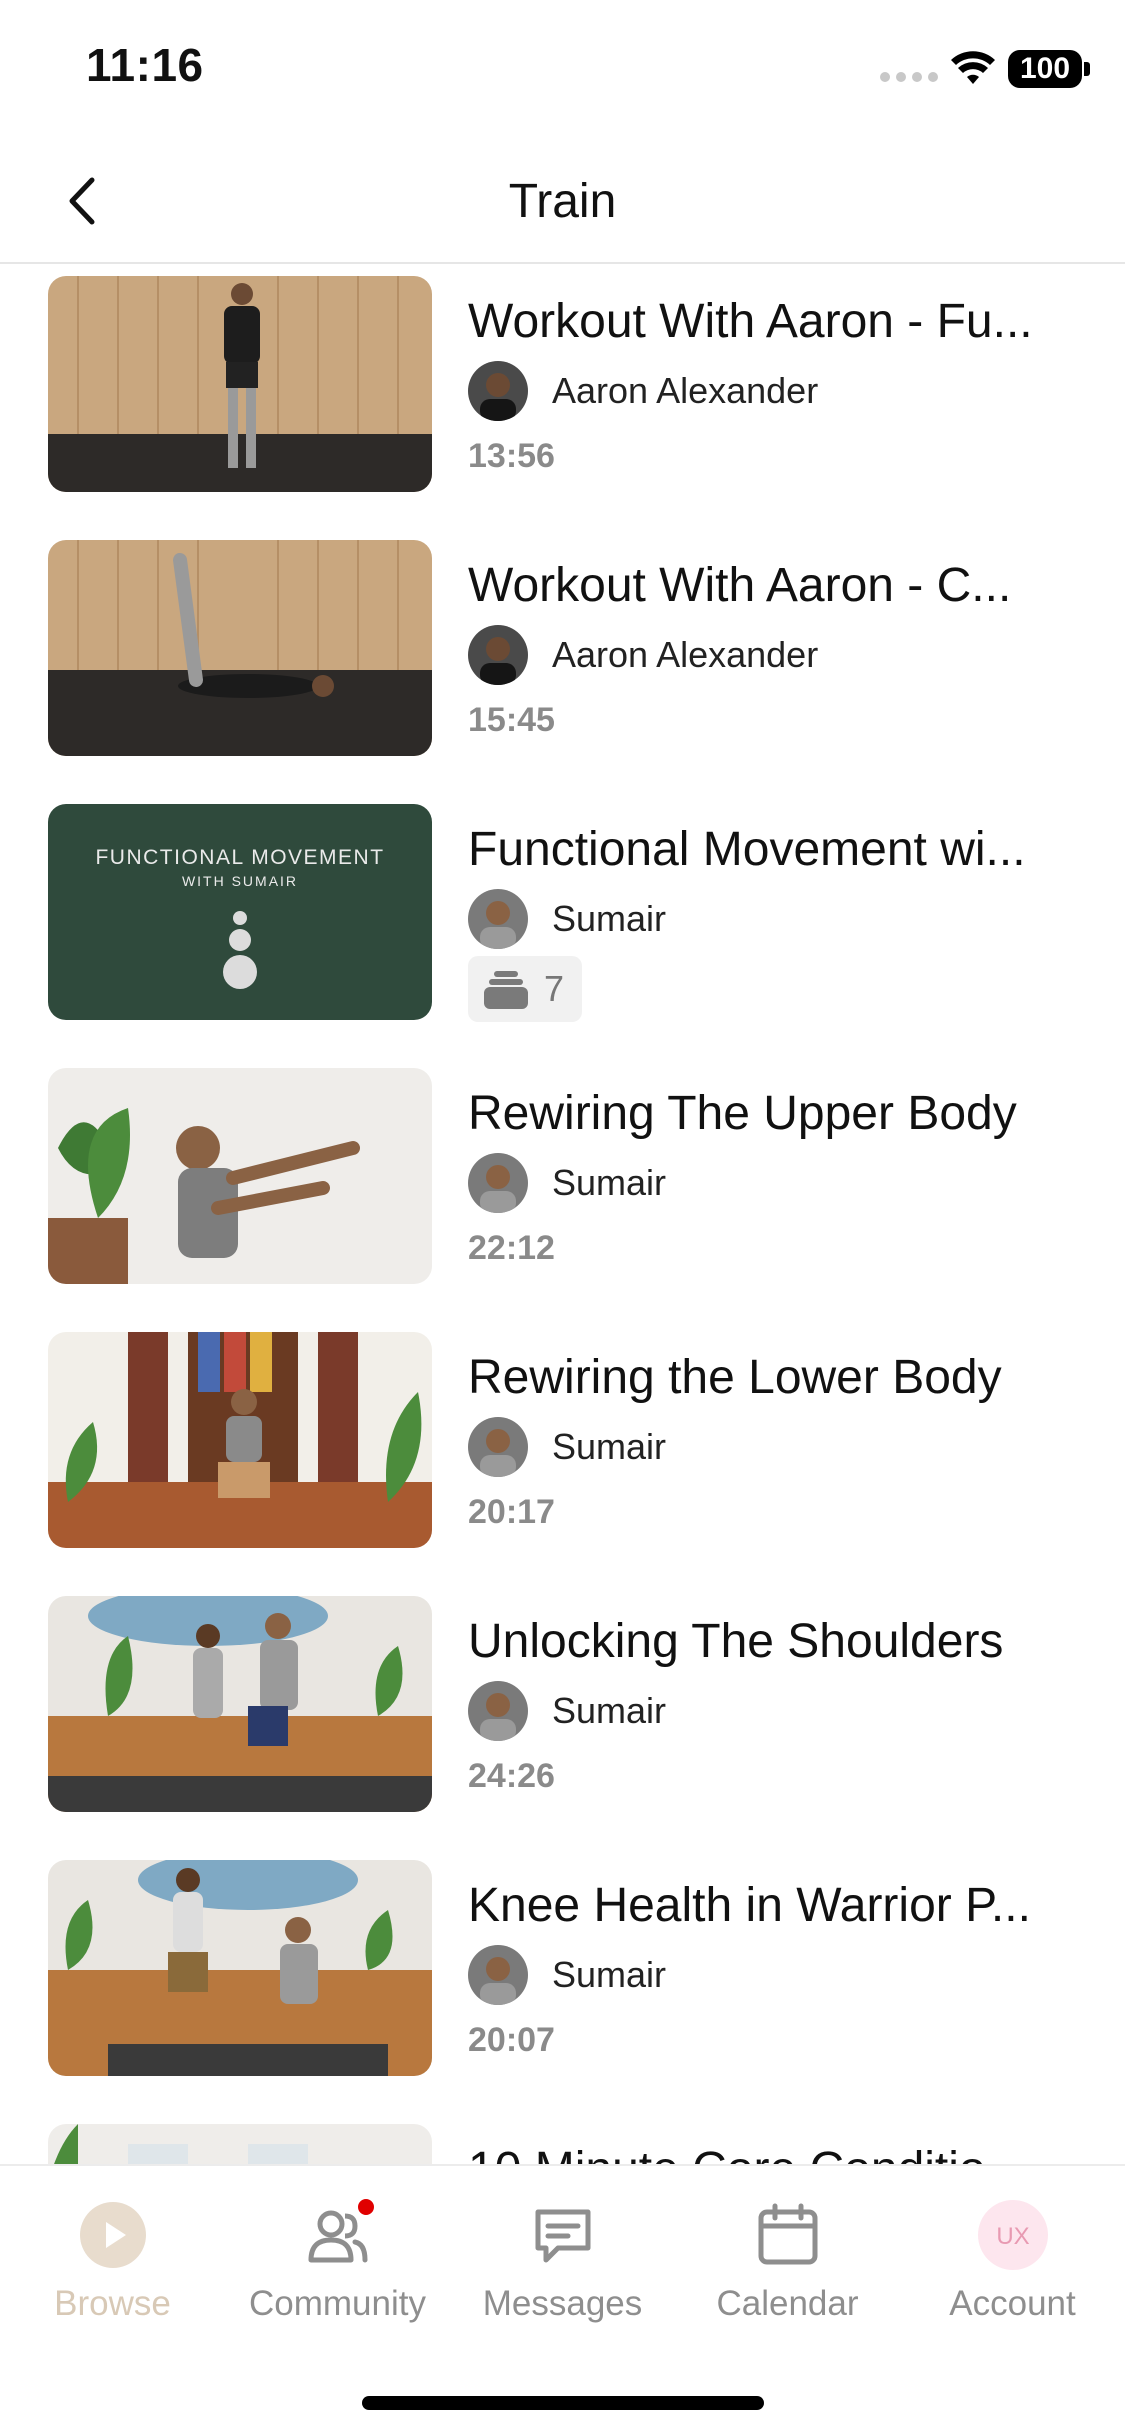  Describe the element at coordinates (511, 2040) in the screenshot. I see `video-duration: 20:07` at that location.